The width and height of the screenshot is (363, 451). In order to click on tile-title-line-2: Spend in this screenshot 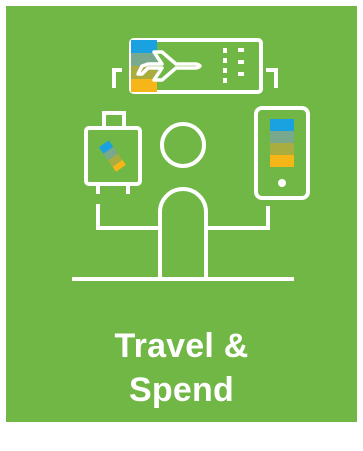, I will do `click(181, 390)`.